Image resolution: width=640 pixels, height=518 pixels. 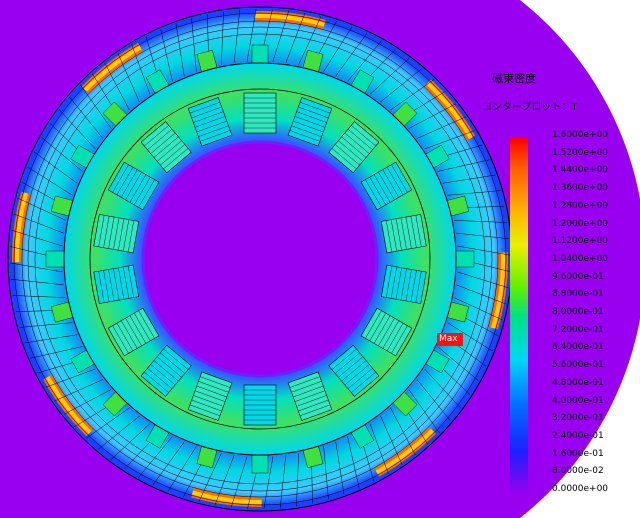 What do you see at coordinates (580, 241) in the screenshot?
I see `legend-tick-label: 1.1200e+00` at bounding box center [580, 241].